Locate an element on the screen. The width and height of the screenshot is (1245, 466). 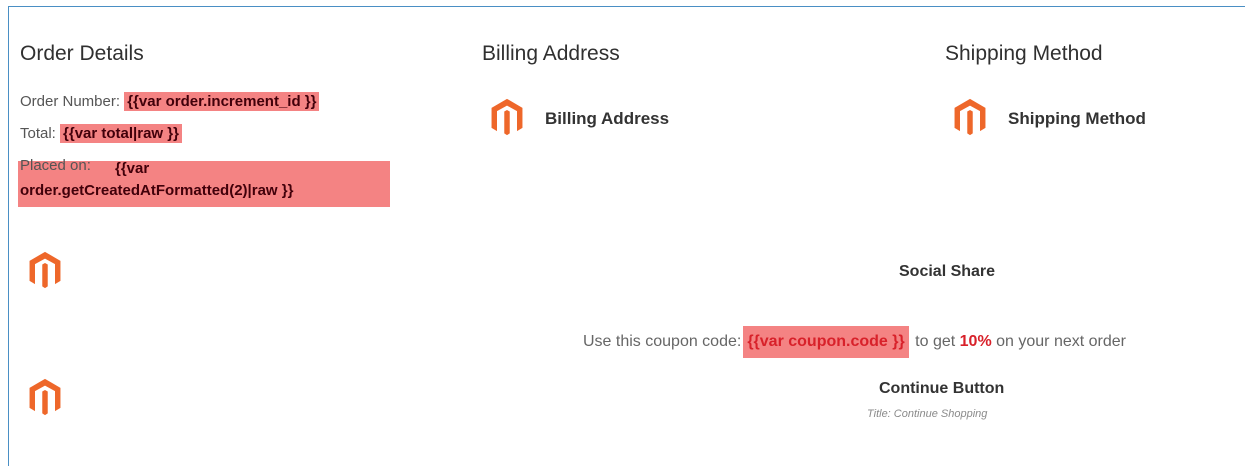
total-row: Total: {{var total|raw }} is located at coordinates (101, 133).